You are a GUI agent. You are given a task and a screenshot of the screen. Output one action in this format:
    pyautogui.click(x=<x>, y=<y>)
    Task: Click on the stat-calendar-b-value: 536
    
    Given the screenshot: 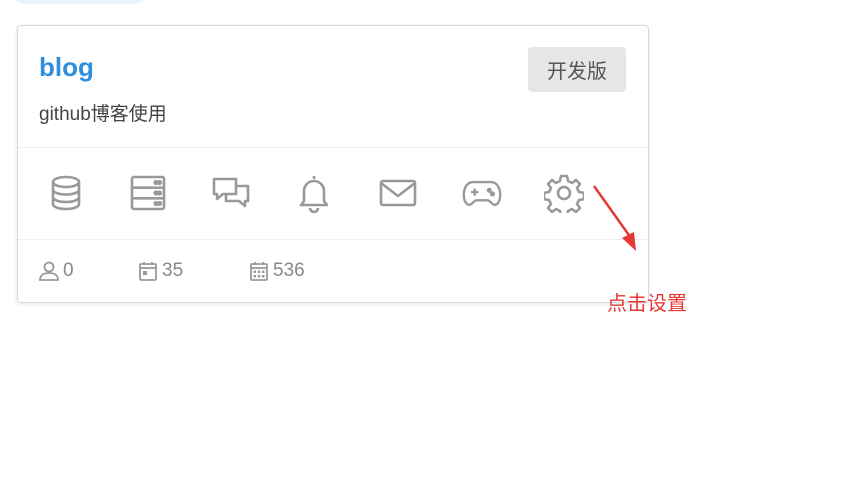 What is the action you would take?
    pyautogui.click(x=289, y=270)
    